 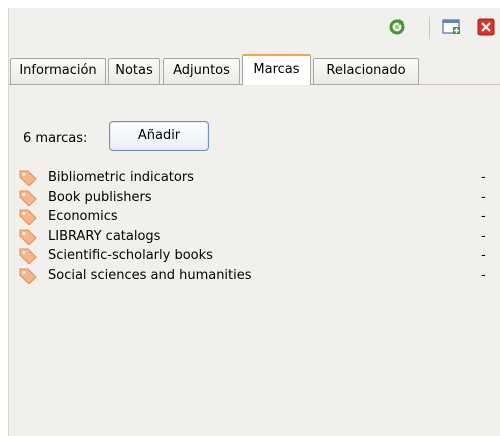 What do you see at coordinates (254, 198) in the screenshot?
I see `tag-row: Book publishers -` at bounding box center [254, 198].